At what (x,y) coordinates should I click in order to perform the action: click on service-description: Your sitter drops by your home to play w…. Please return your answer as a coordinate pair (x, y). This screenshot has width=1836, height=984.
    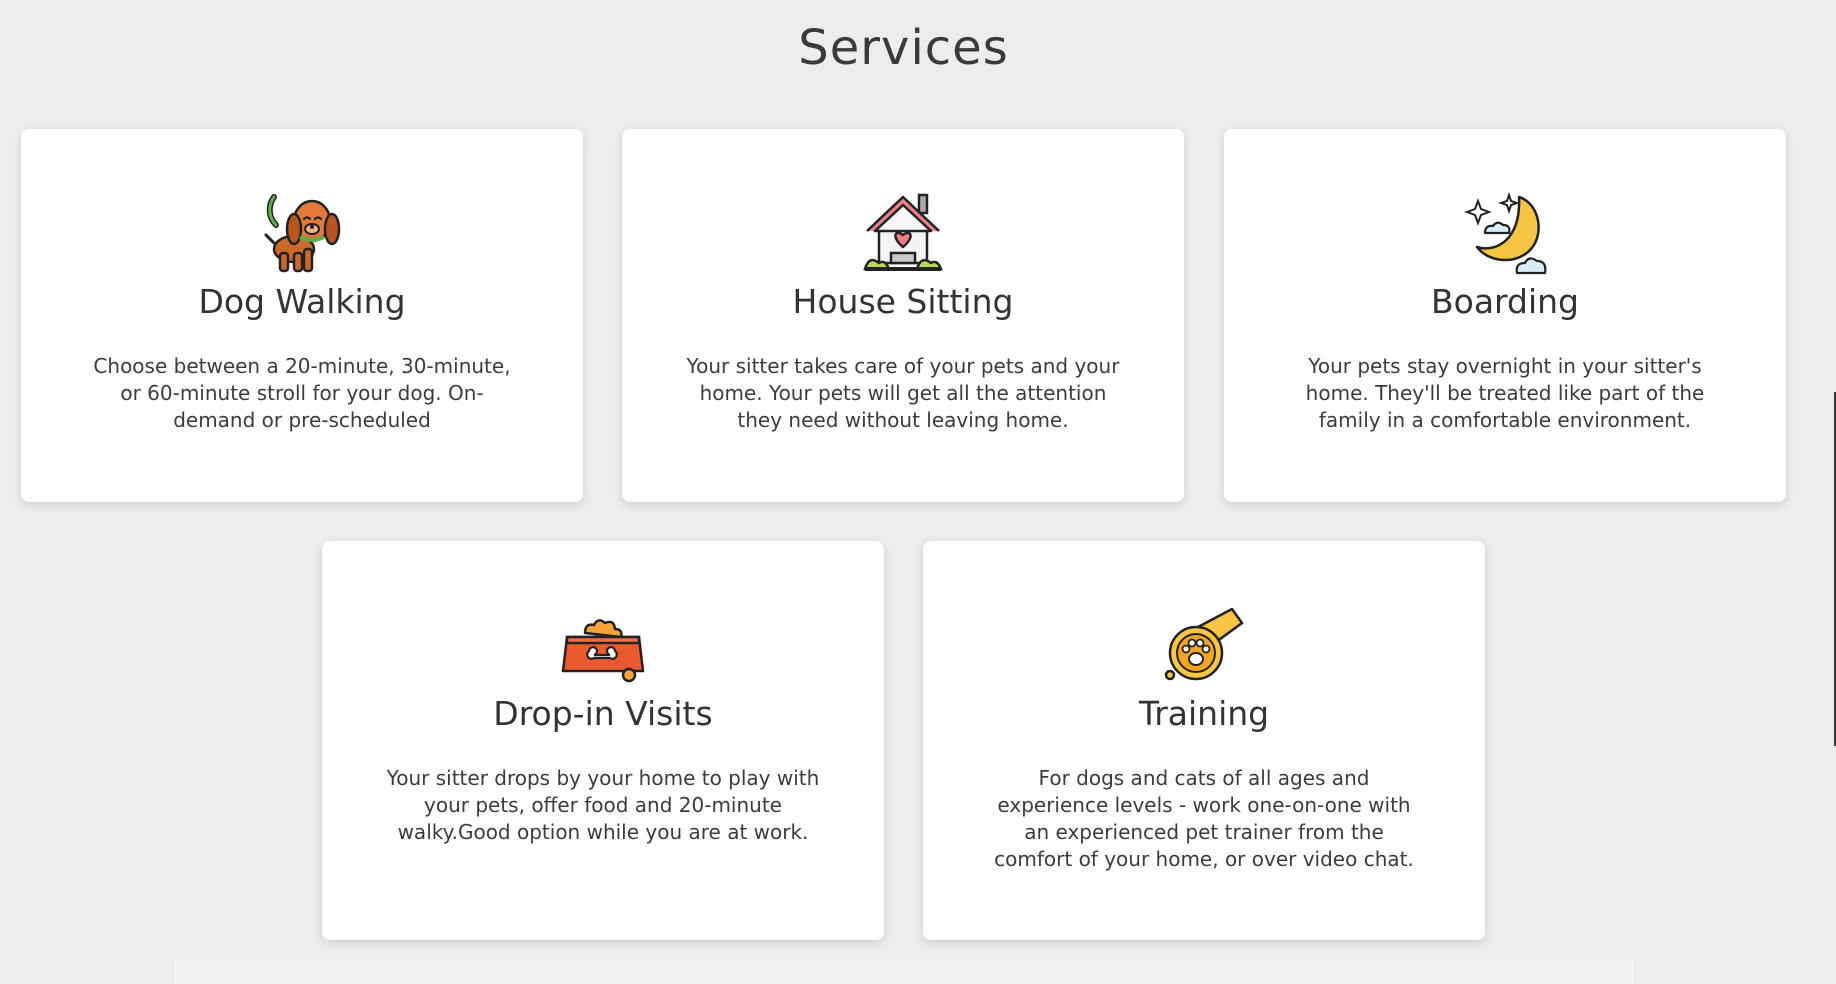
    Looking at the image, I should click on (603, 805).